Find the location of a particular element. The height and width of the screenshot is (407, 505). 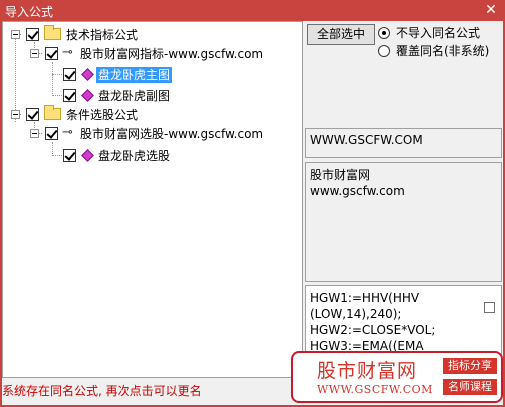

tree-item-panlong-sub: 盘龙卧虎副图 is located at coordinates (153, 96).